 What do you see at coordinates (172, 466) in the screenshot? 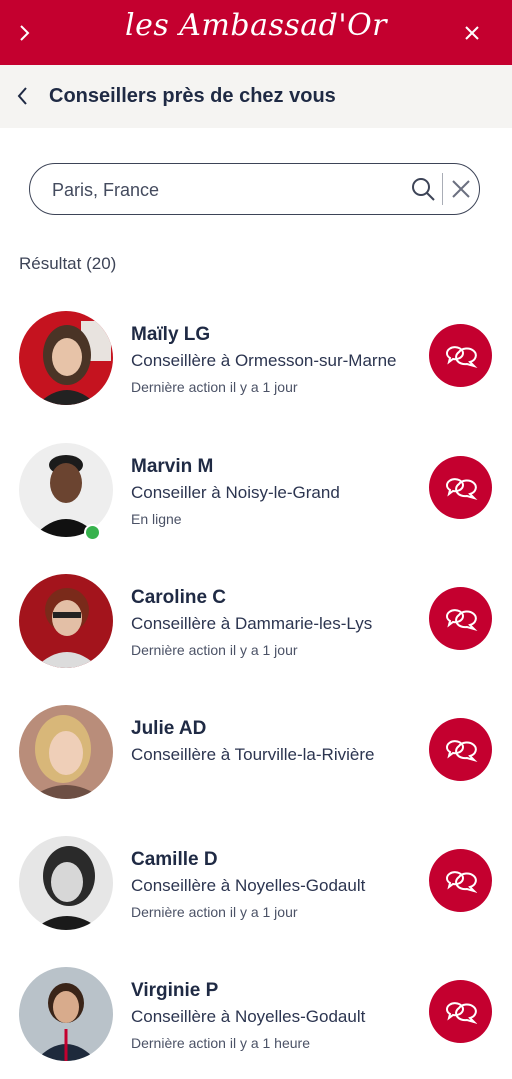
I see `advisor-name: Marvin M` at bounding box center [172, 466].